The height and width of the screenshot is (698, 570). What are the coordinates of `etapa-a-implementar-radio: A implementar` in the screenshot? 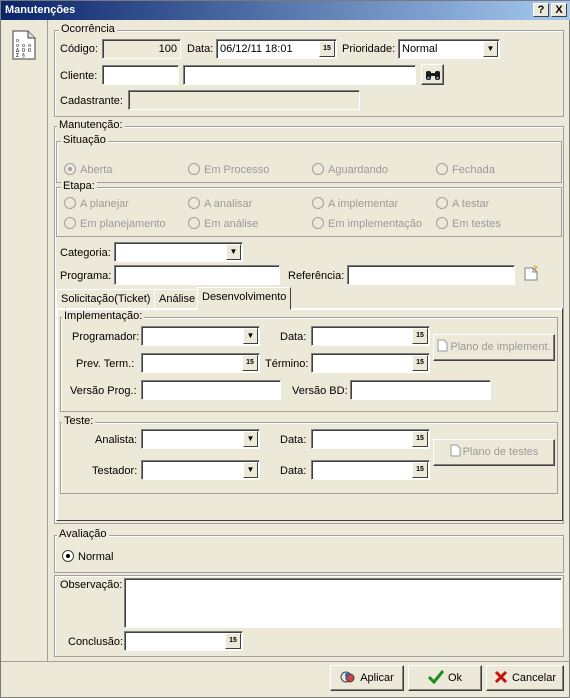 It's located at (355, 203).